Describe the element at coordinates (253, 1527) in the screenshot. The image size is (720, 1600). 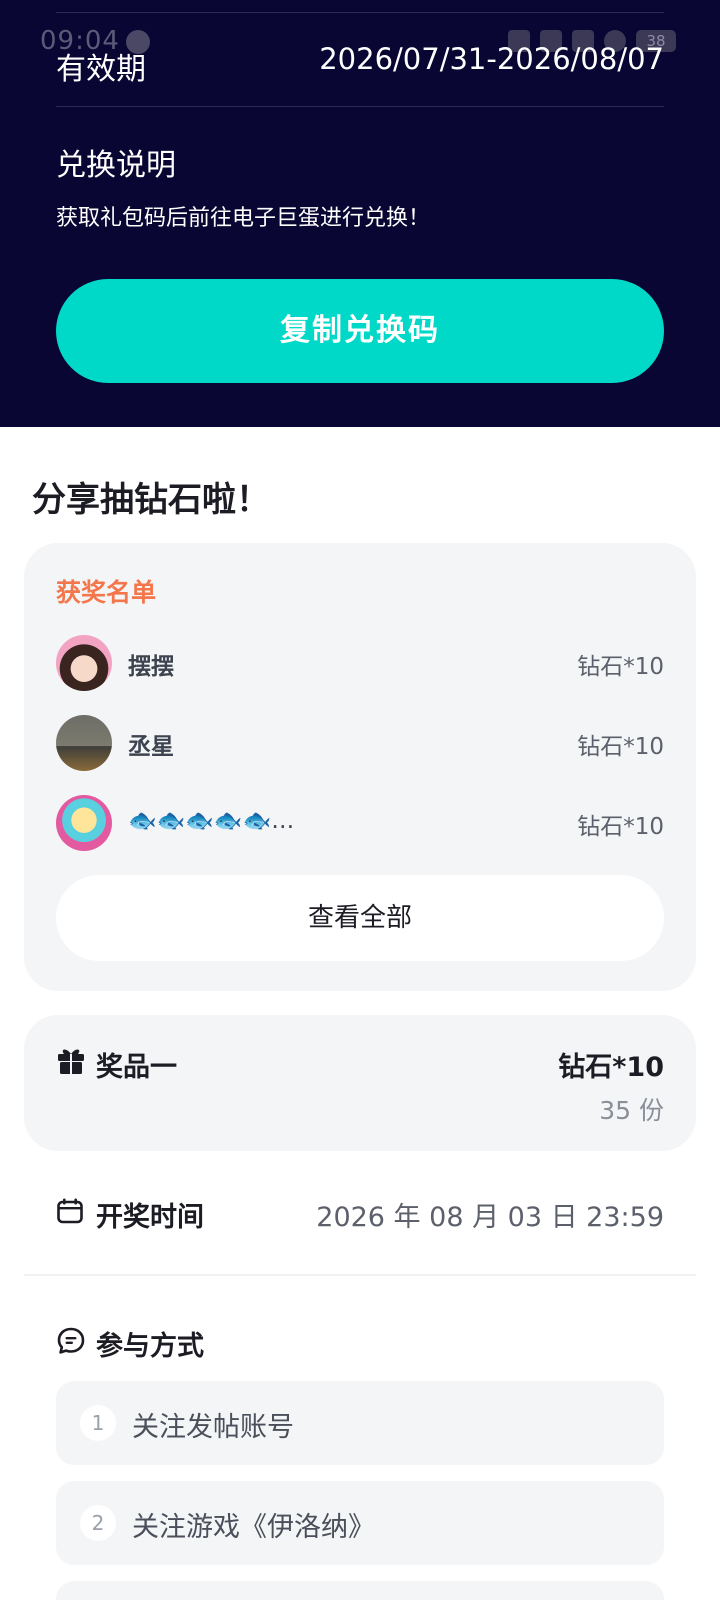
I see `step-text: 关注游戏《伊洛纳》` at that location.